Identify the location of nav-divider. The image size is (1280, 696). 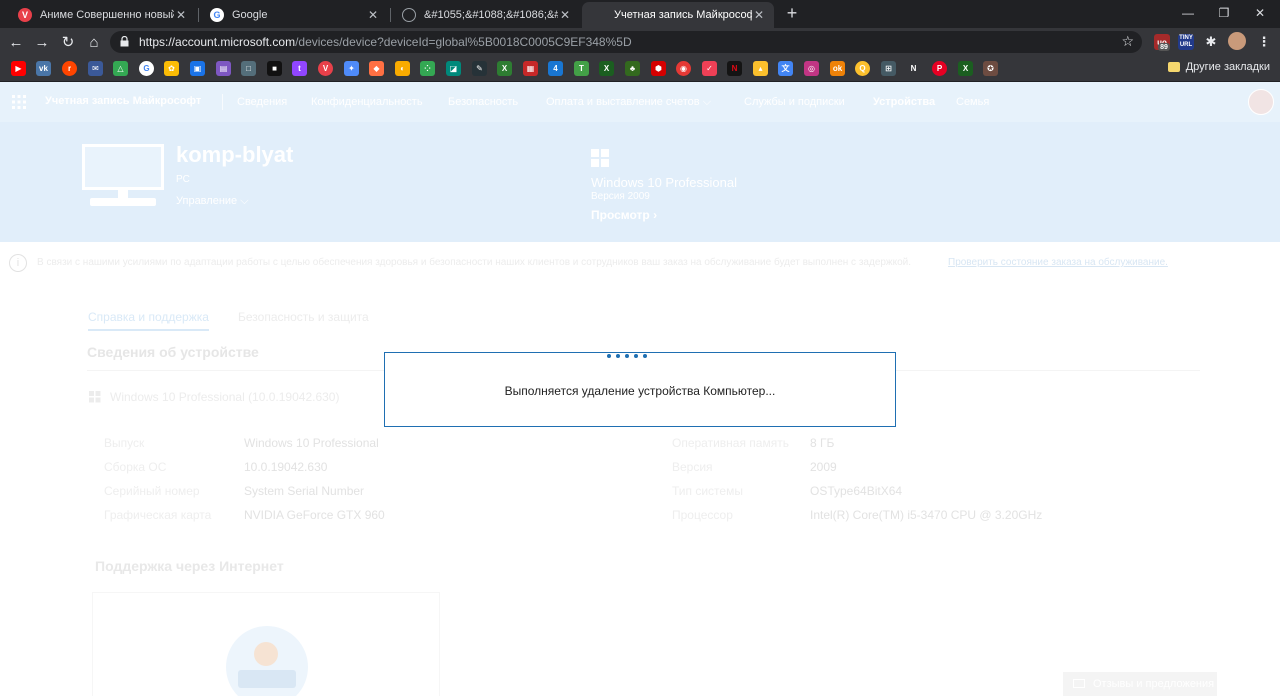
(222, 102).